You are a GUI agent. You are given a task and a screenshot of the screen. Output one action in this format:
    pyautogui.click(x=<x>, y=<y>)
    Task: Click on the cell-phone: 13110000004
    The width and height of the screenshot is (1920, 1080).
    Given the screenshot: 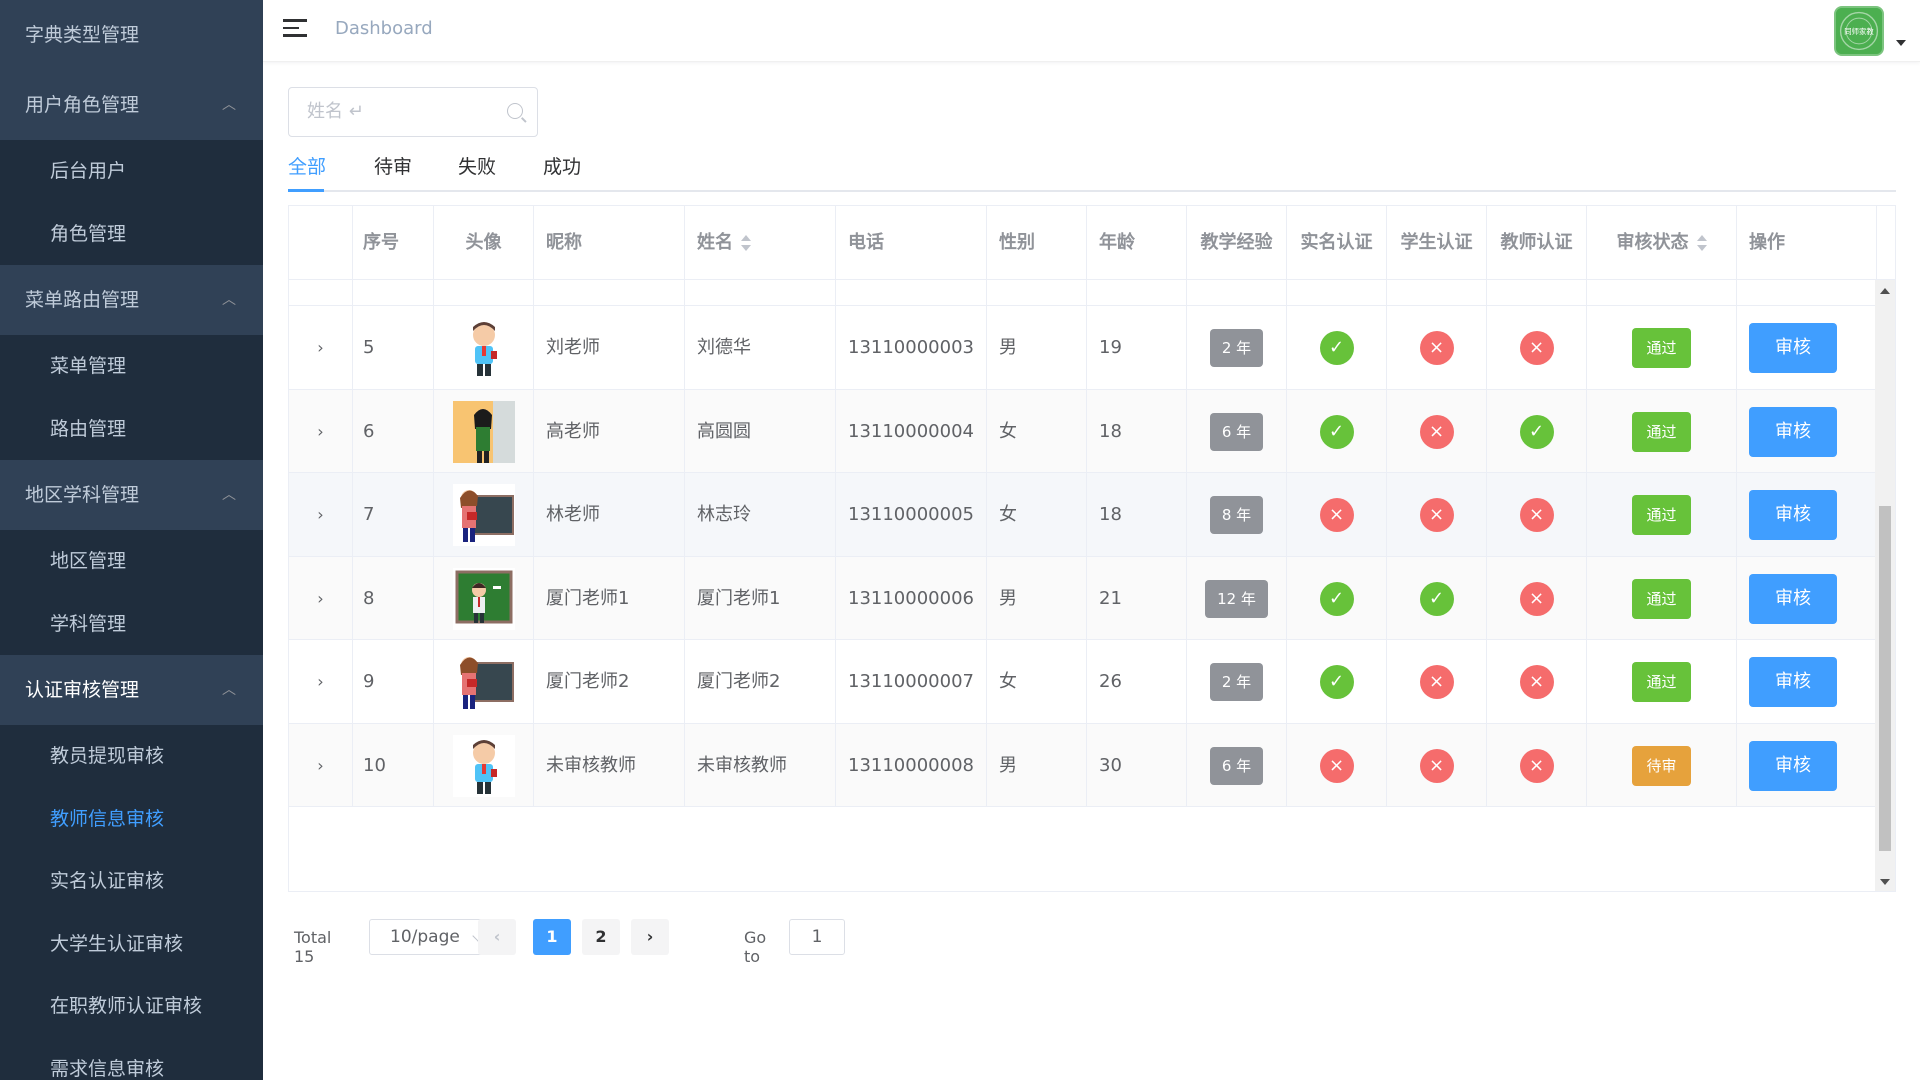 What is the action you would take?
    pyautogui.click(x=911, y=431)
    